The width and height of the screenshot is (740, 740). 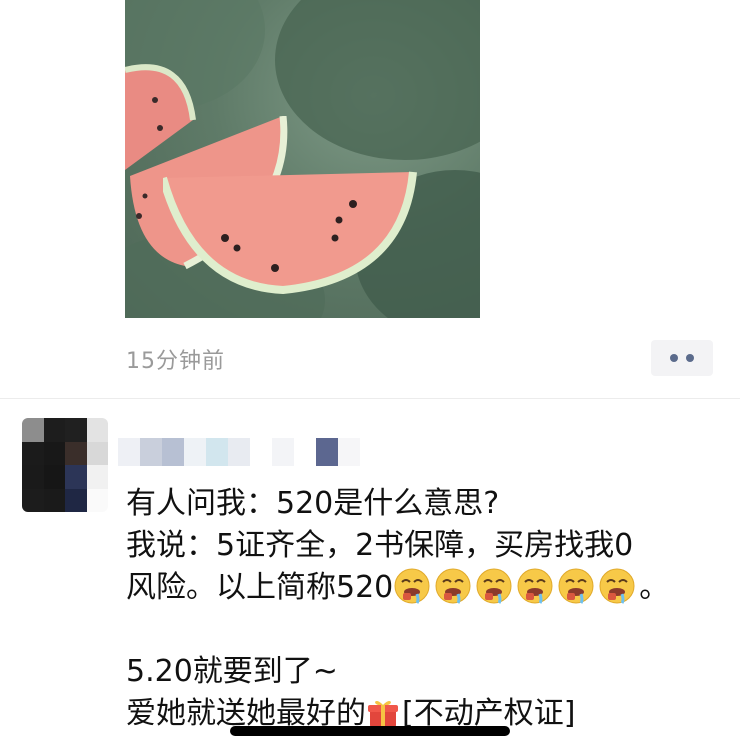 What do you see at coordinates (232, 671) in the screenshot?
I see `post-line-5: 5.20就要到了~` at bounding box center [232, 671].